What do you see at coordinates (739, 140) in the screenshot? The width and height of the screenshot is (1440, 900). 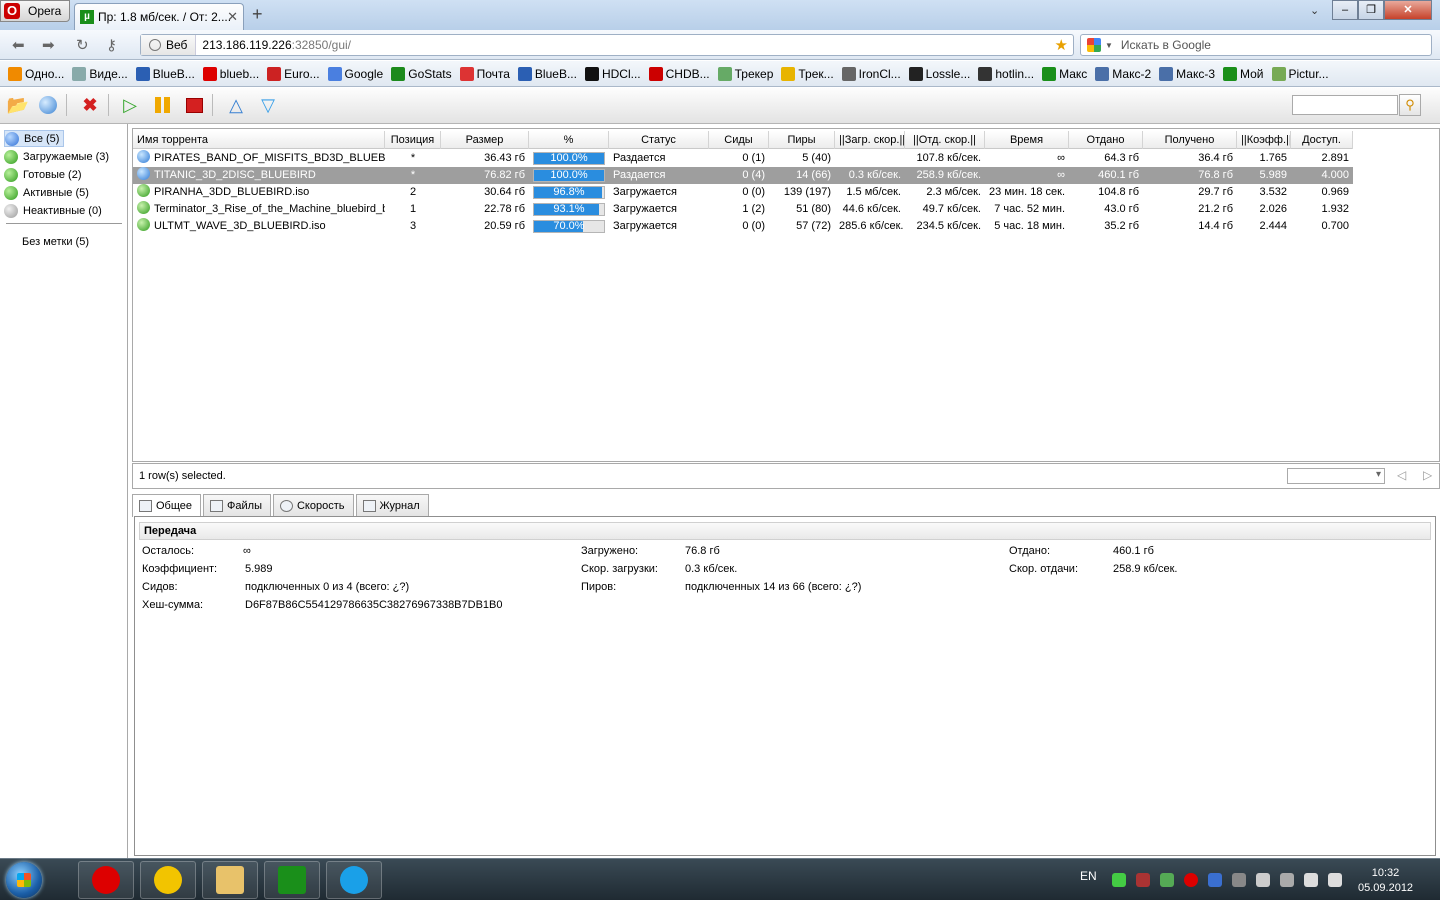 I see `column-header: Сиды` at bounding box center [739, 140].